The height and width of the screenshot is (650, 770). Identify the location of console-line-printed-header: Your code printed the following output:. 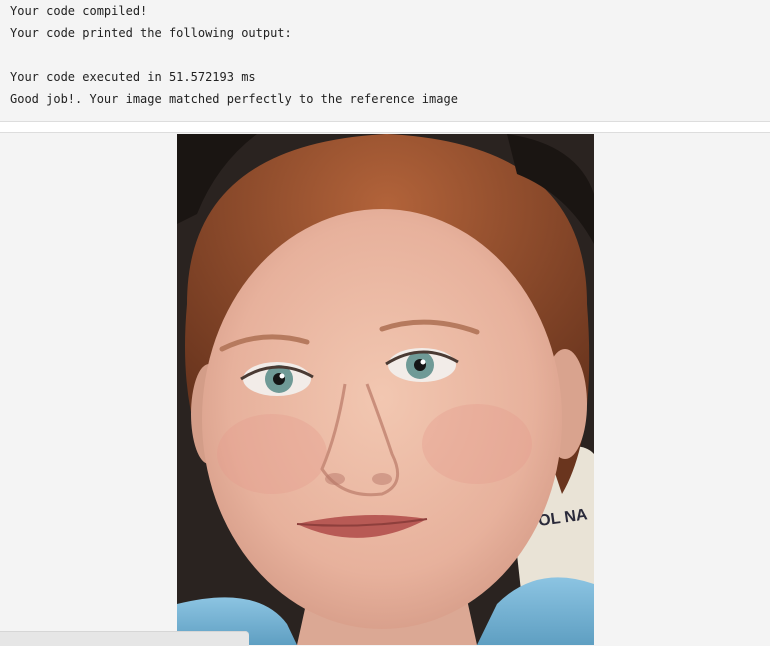
(151, 33).